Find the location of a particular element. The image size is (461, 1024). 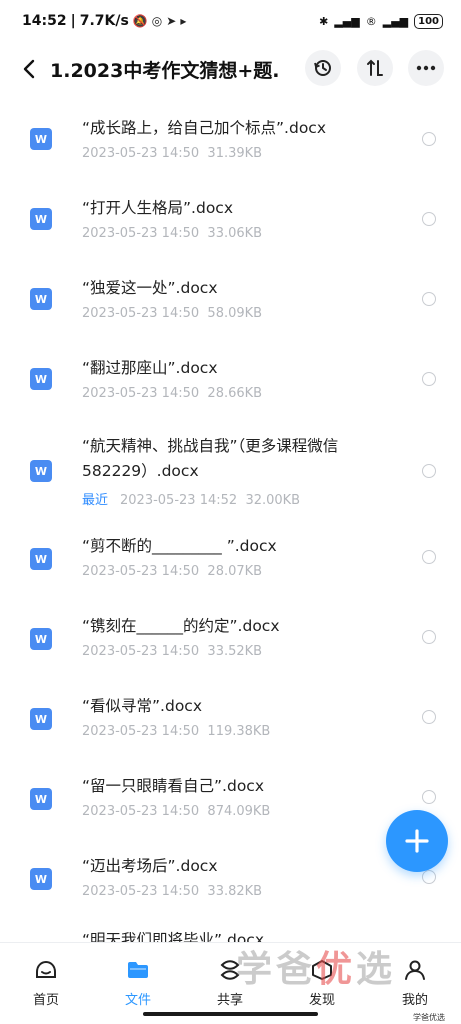

bluetooth-icon: ✱ is located at coordinates (324, 21).